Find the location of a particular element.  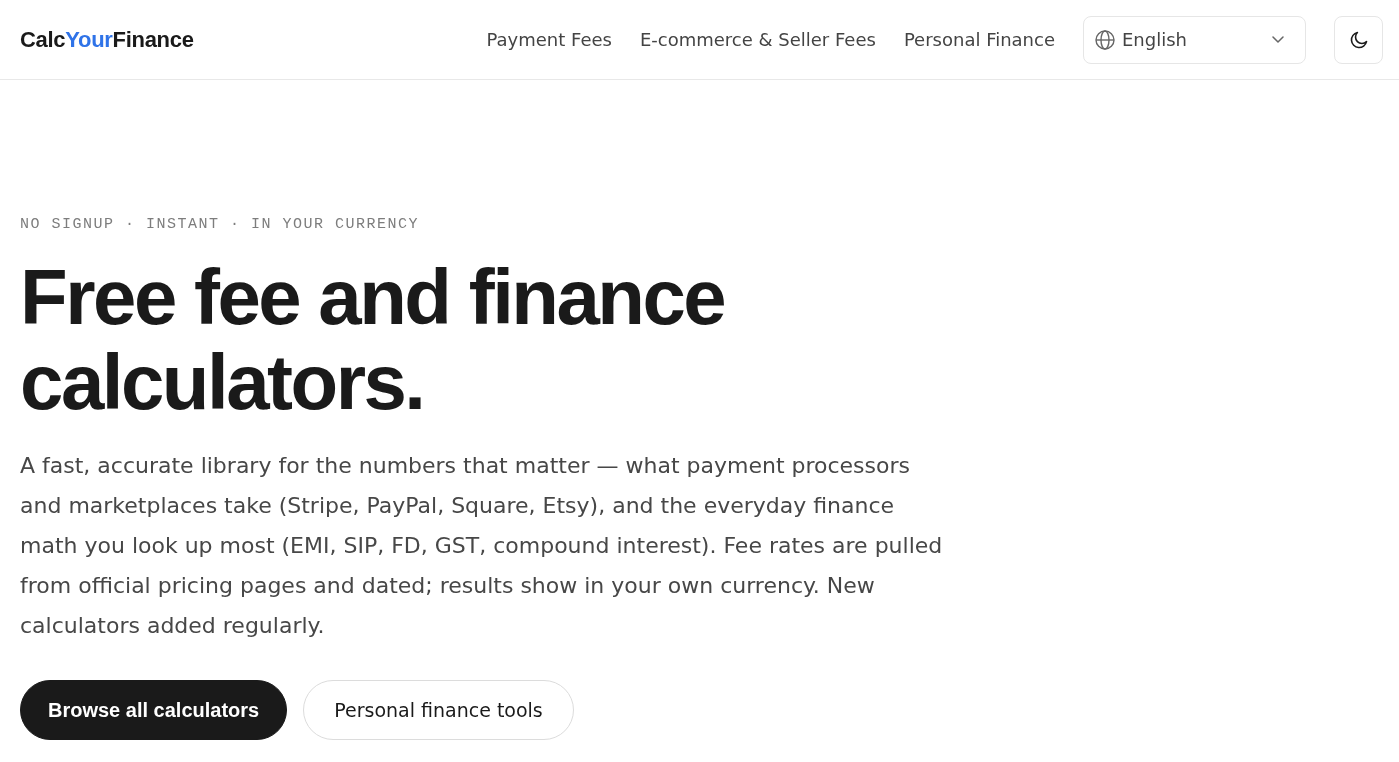

primary-button: Browse all calculators is located at coordinates (154, 710).